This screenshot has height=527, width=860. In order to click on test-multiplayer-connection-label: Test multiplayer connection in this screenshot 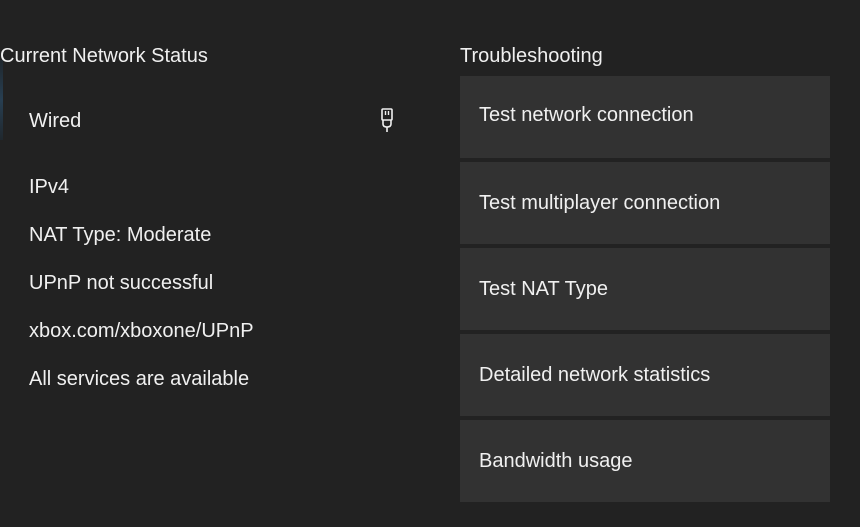, I will do `click(600, 203)`.